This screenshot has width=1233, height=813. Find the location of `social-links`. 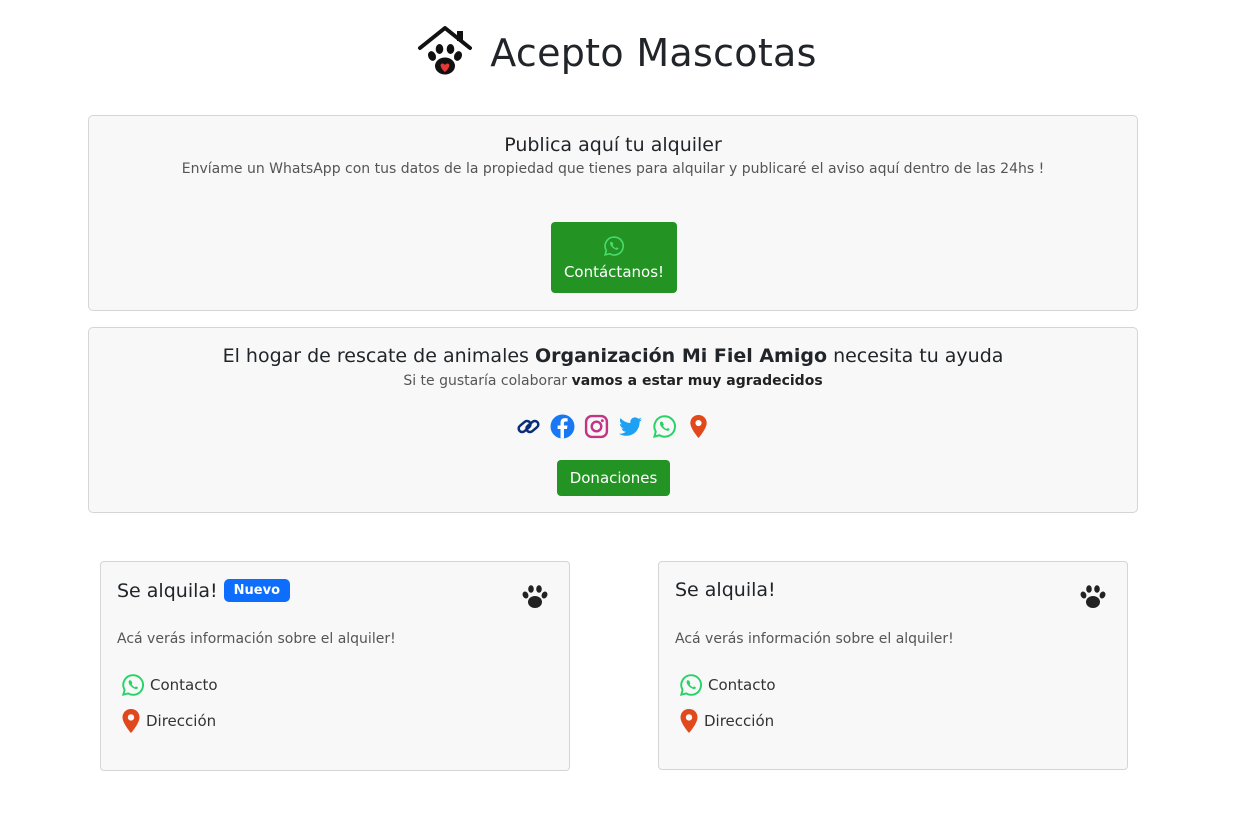

social-links is located at coordinates (613, 426).